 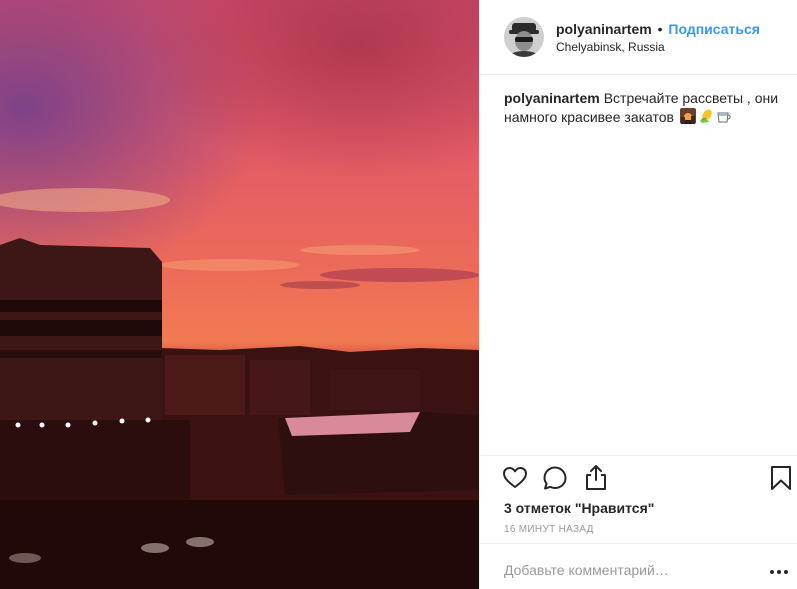 I want to click on more-options-button, so click(x=779, y=572).